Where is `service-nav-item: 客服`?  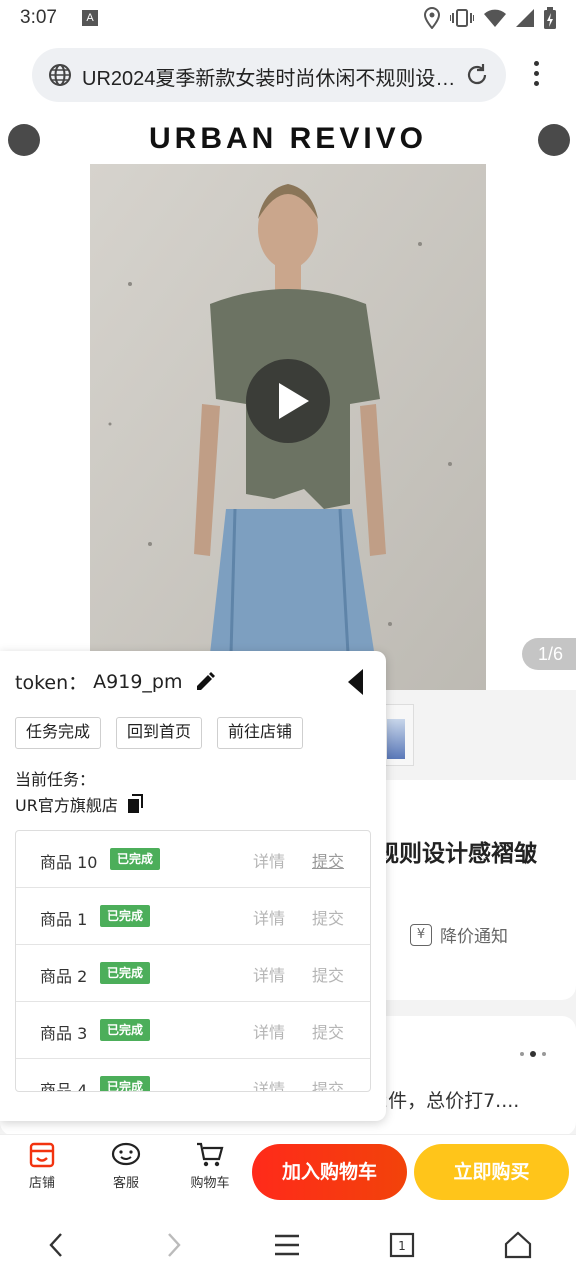
service-nav-item: 客服 is located at coordinates (126, 1166).